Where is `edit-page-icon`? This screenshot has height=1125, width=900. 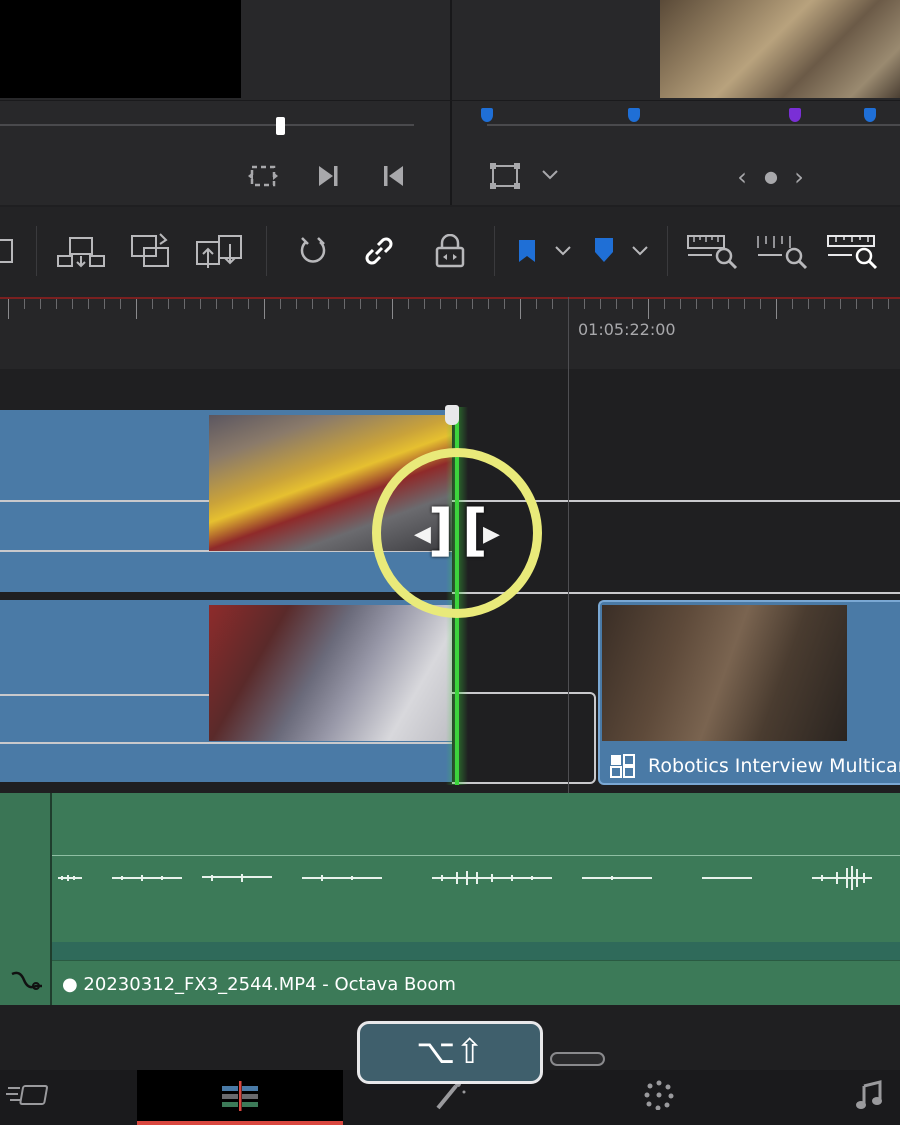
edit-page-icon is located at coordinates (240, 1096).